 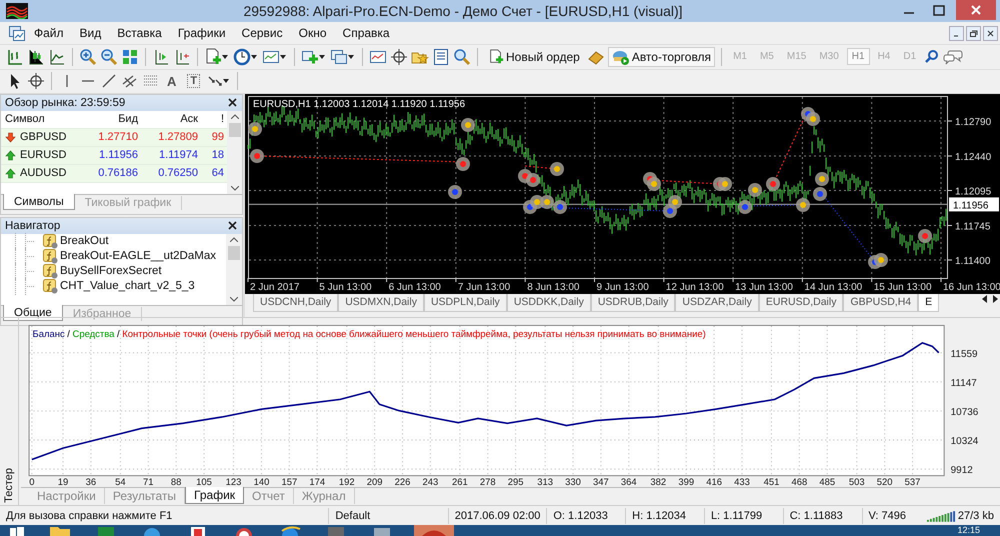 I want to click on menu-item: Файл, so click(x=49, y=33).